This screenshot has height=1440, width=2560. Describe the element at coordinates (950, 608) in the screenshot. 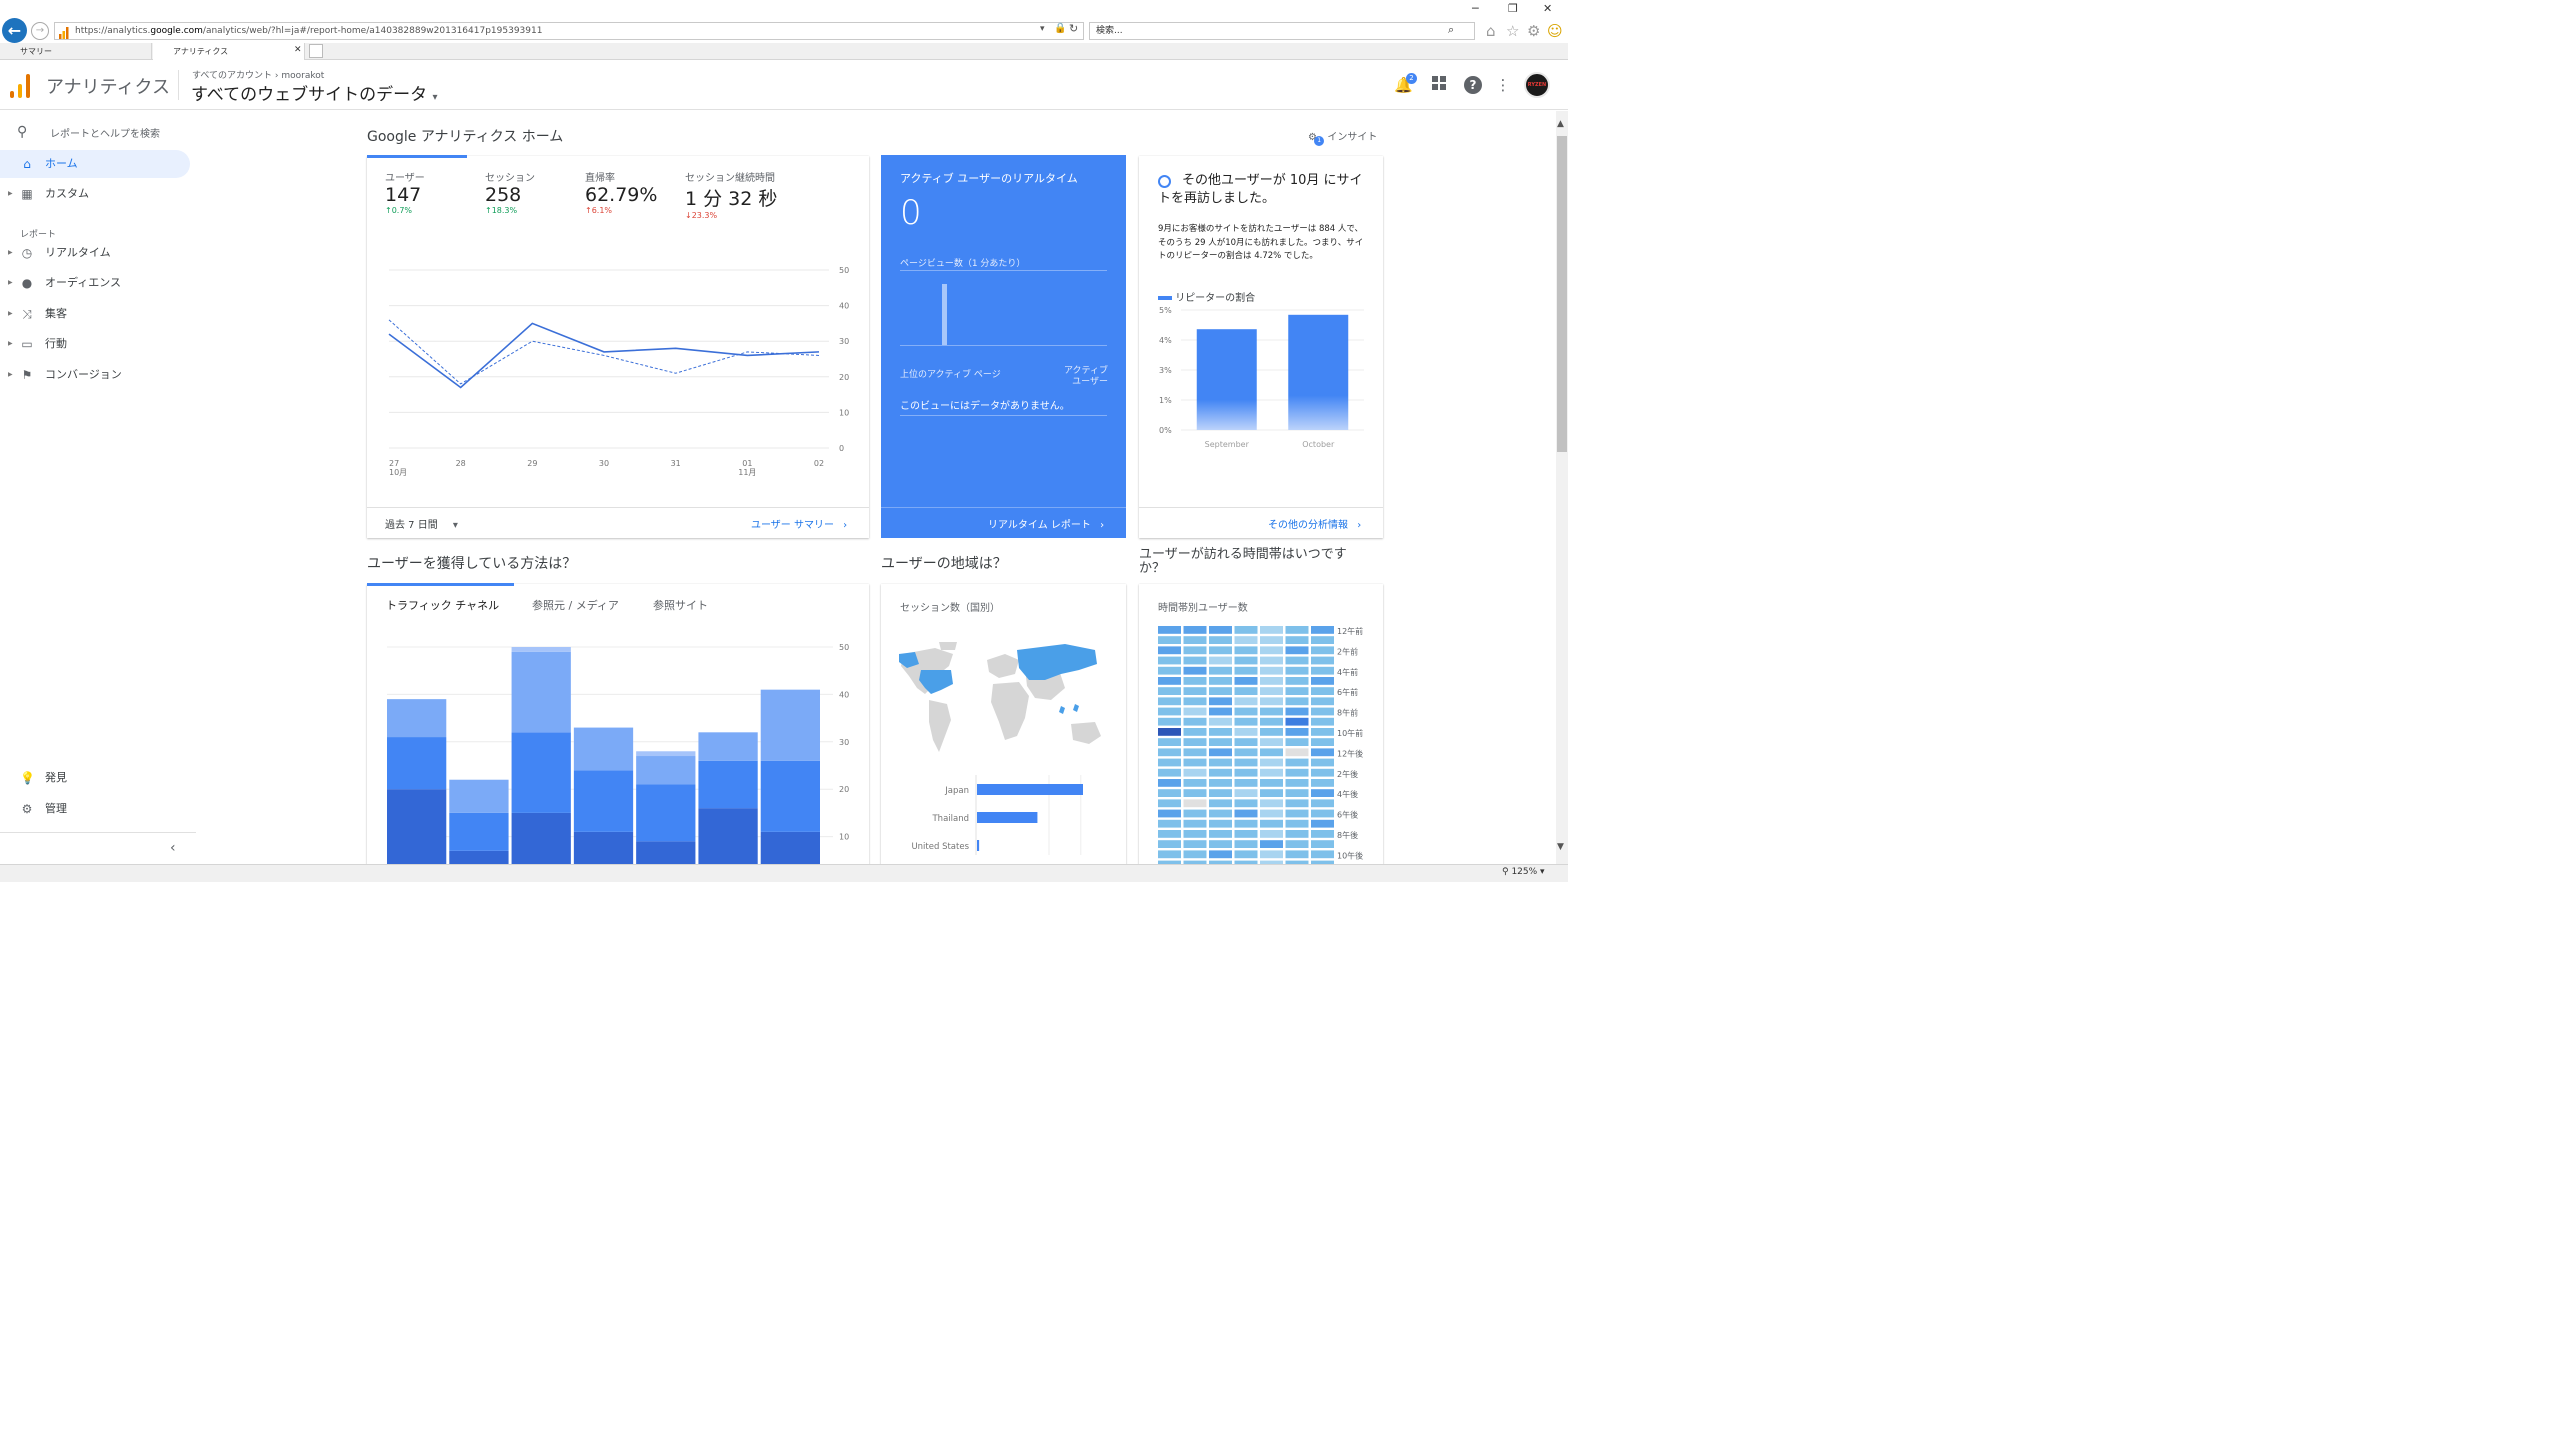

I see `geo-subtitle: セッション数（国別）` at that location.